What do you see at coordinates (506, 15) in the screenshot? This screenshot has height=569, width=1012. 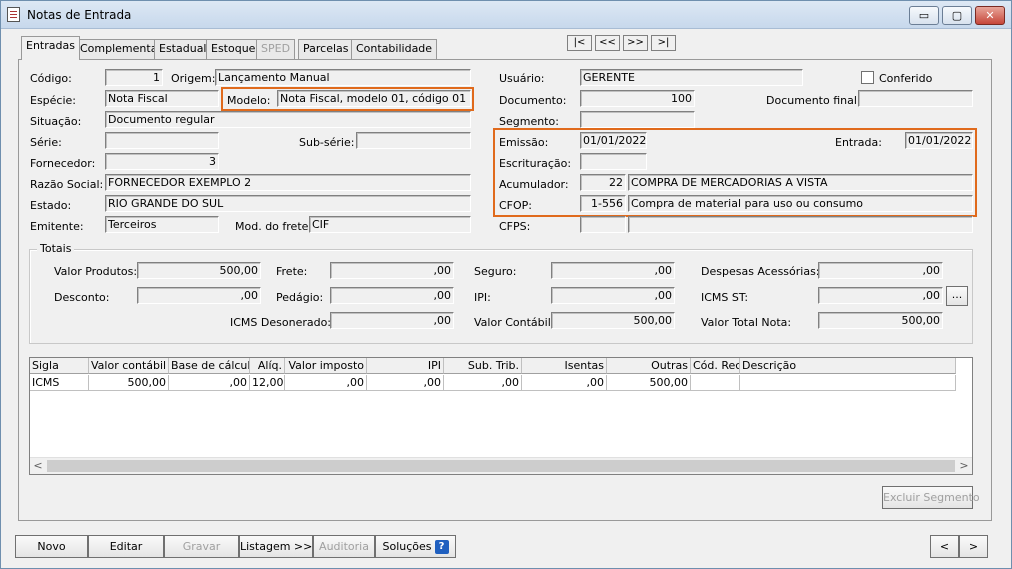 I see `title-bar: Notas de Entrada ▭ ▢ ✕` at bounding box center [506, 15].